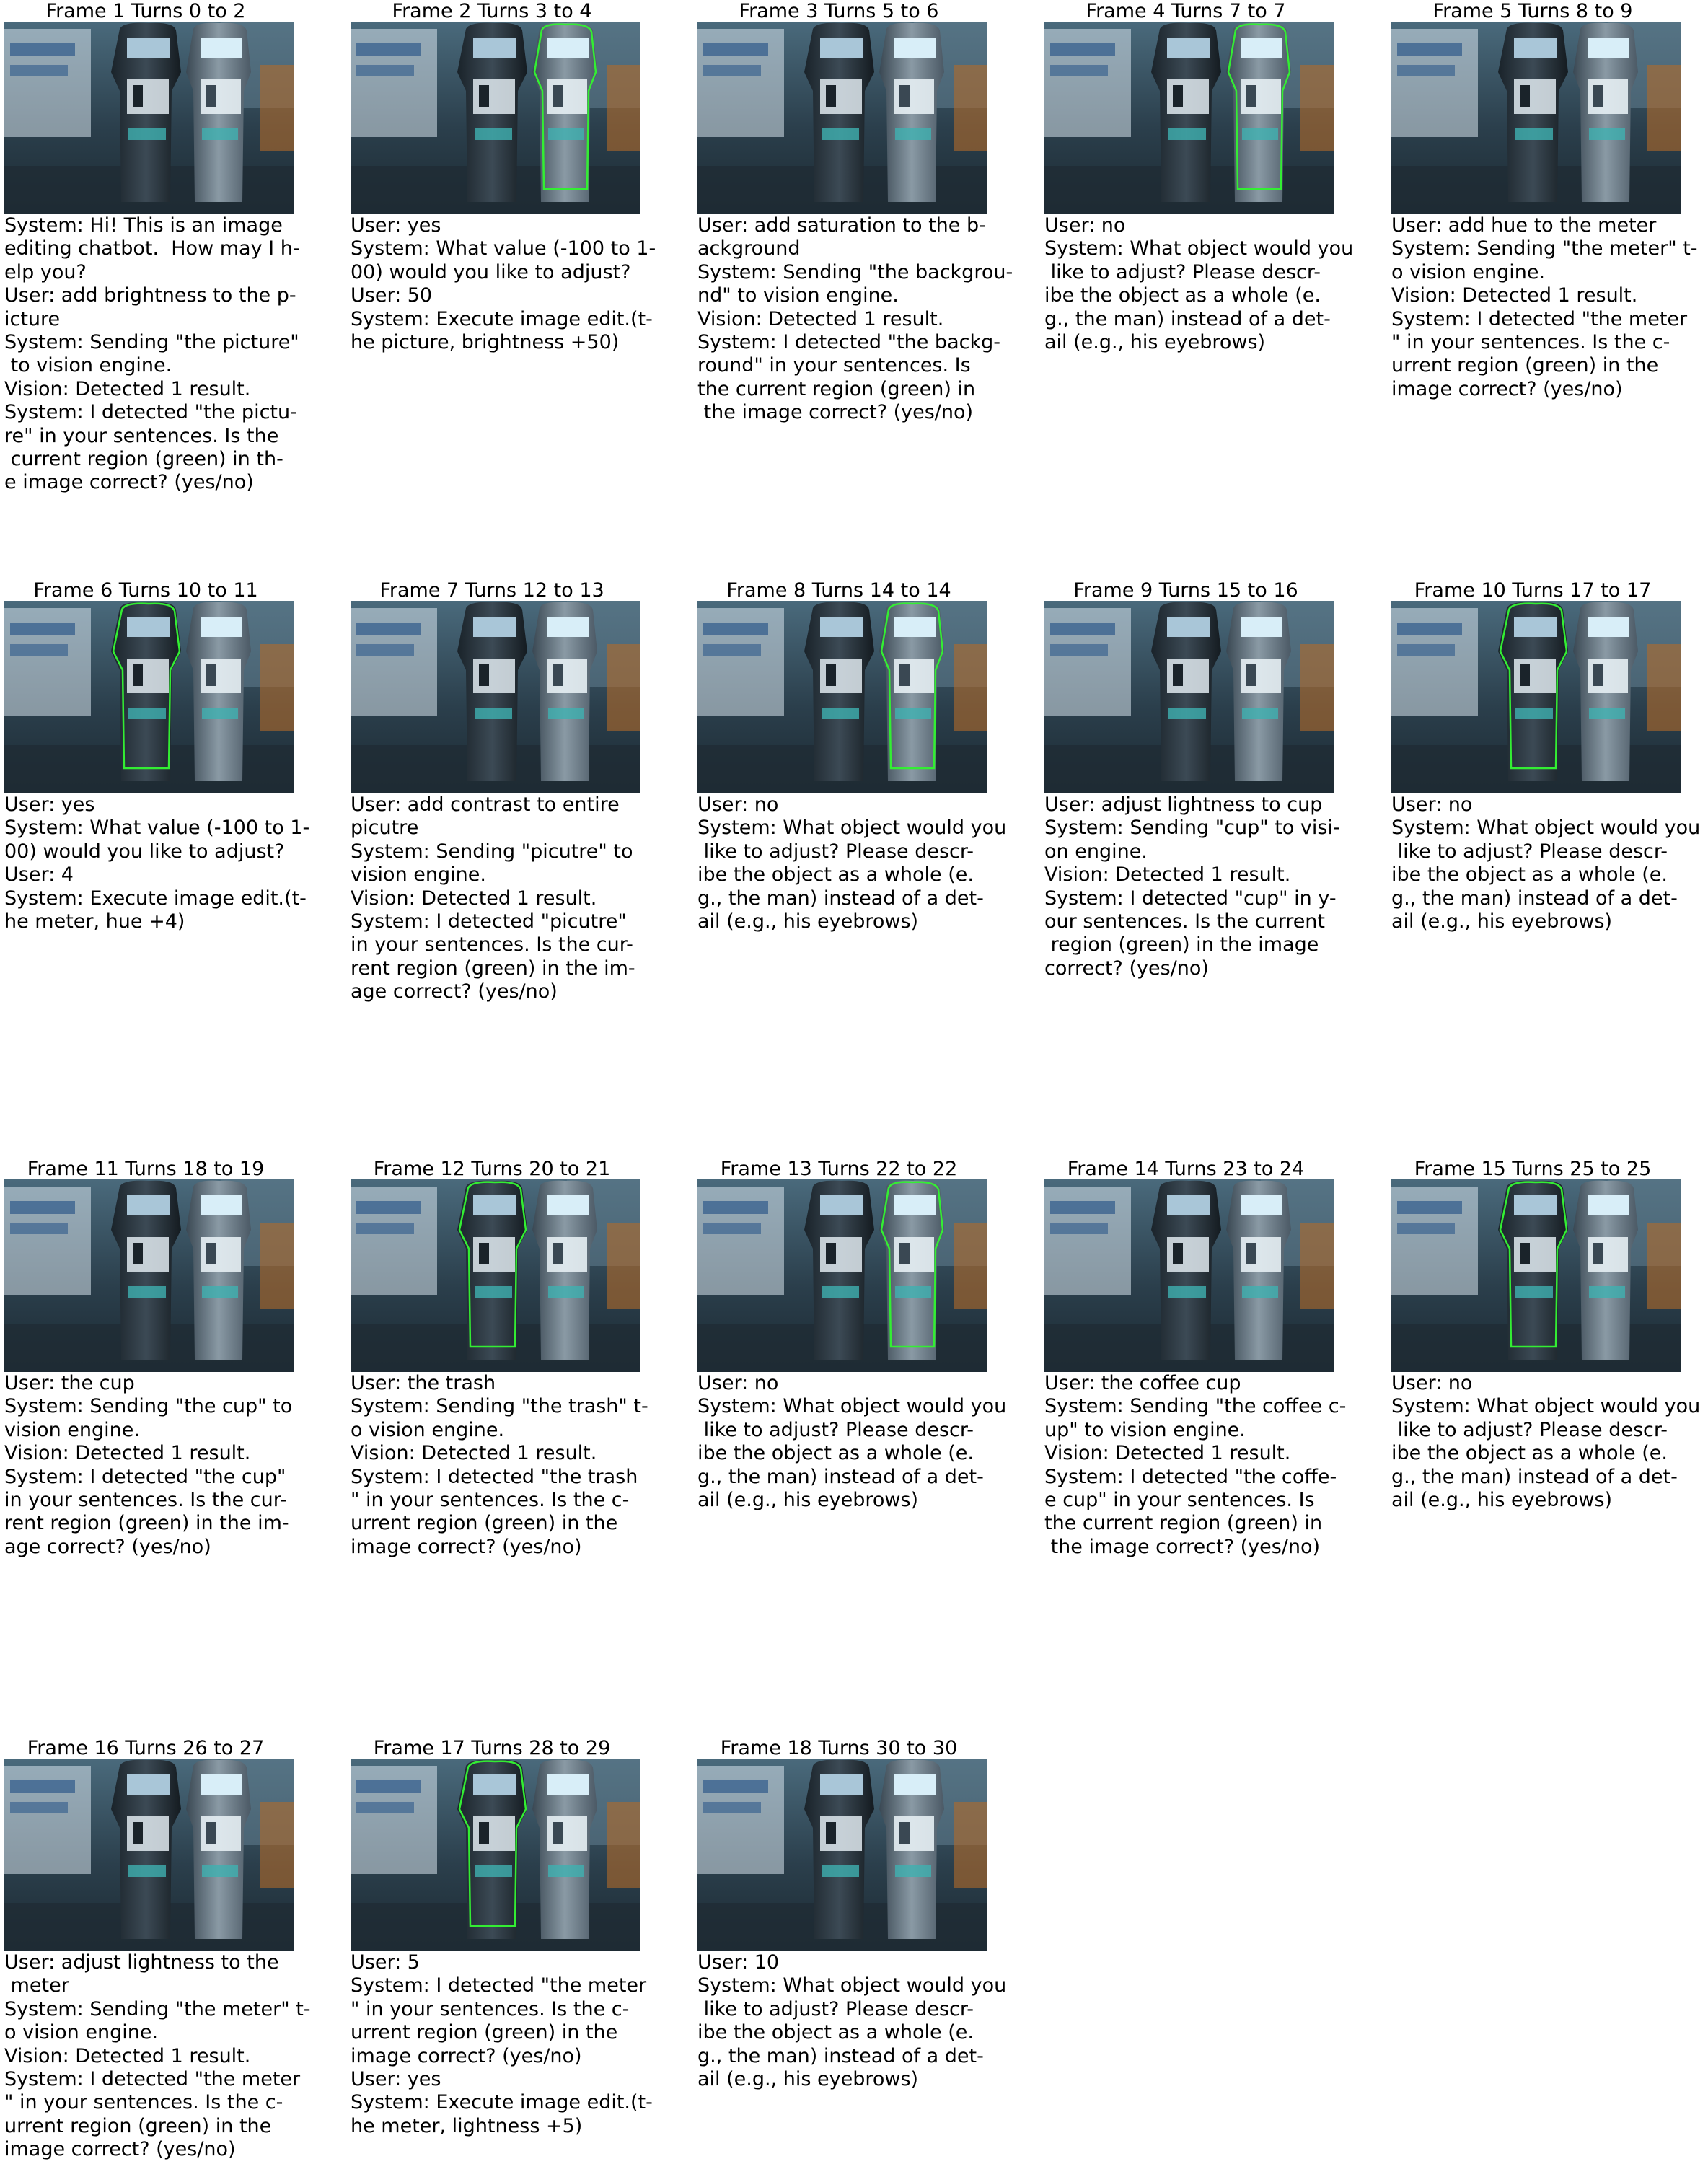 The width and height of the screenshot is (1708, 2164). What do you see at coordinates (1186, 11) in the screenshot?
I see `frame-title: Frame 4 Turns 7 to 7` at bounding box center [1186, 11].